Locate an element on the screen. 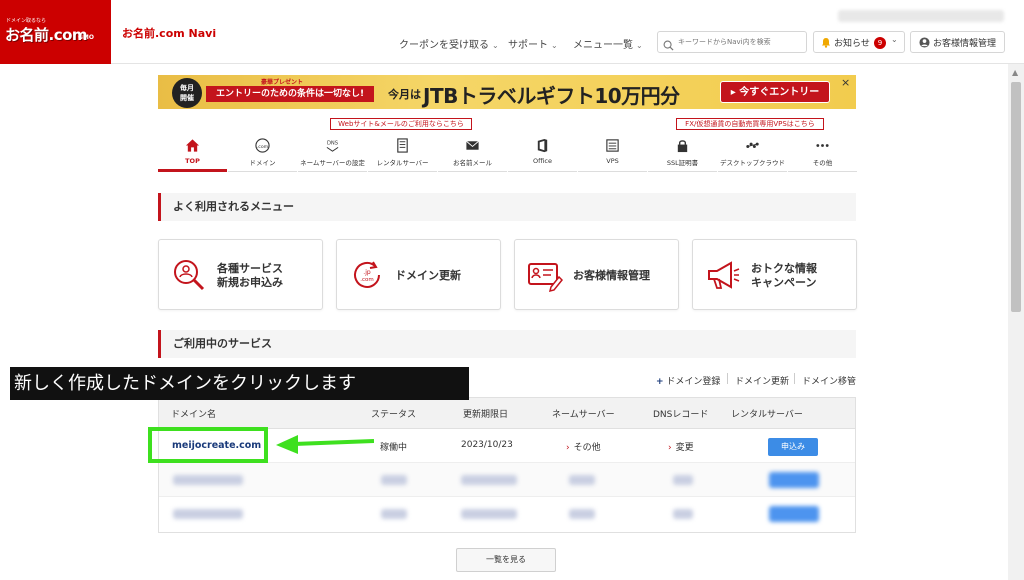  link-domain-register-label: ドメイン登録 is located at coordinates (693, 382).